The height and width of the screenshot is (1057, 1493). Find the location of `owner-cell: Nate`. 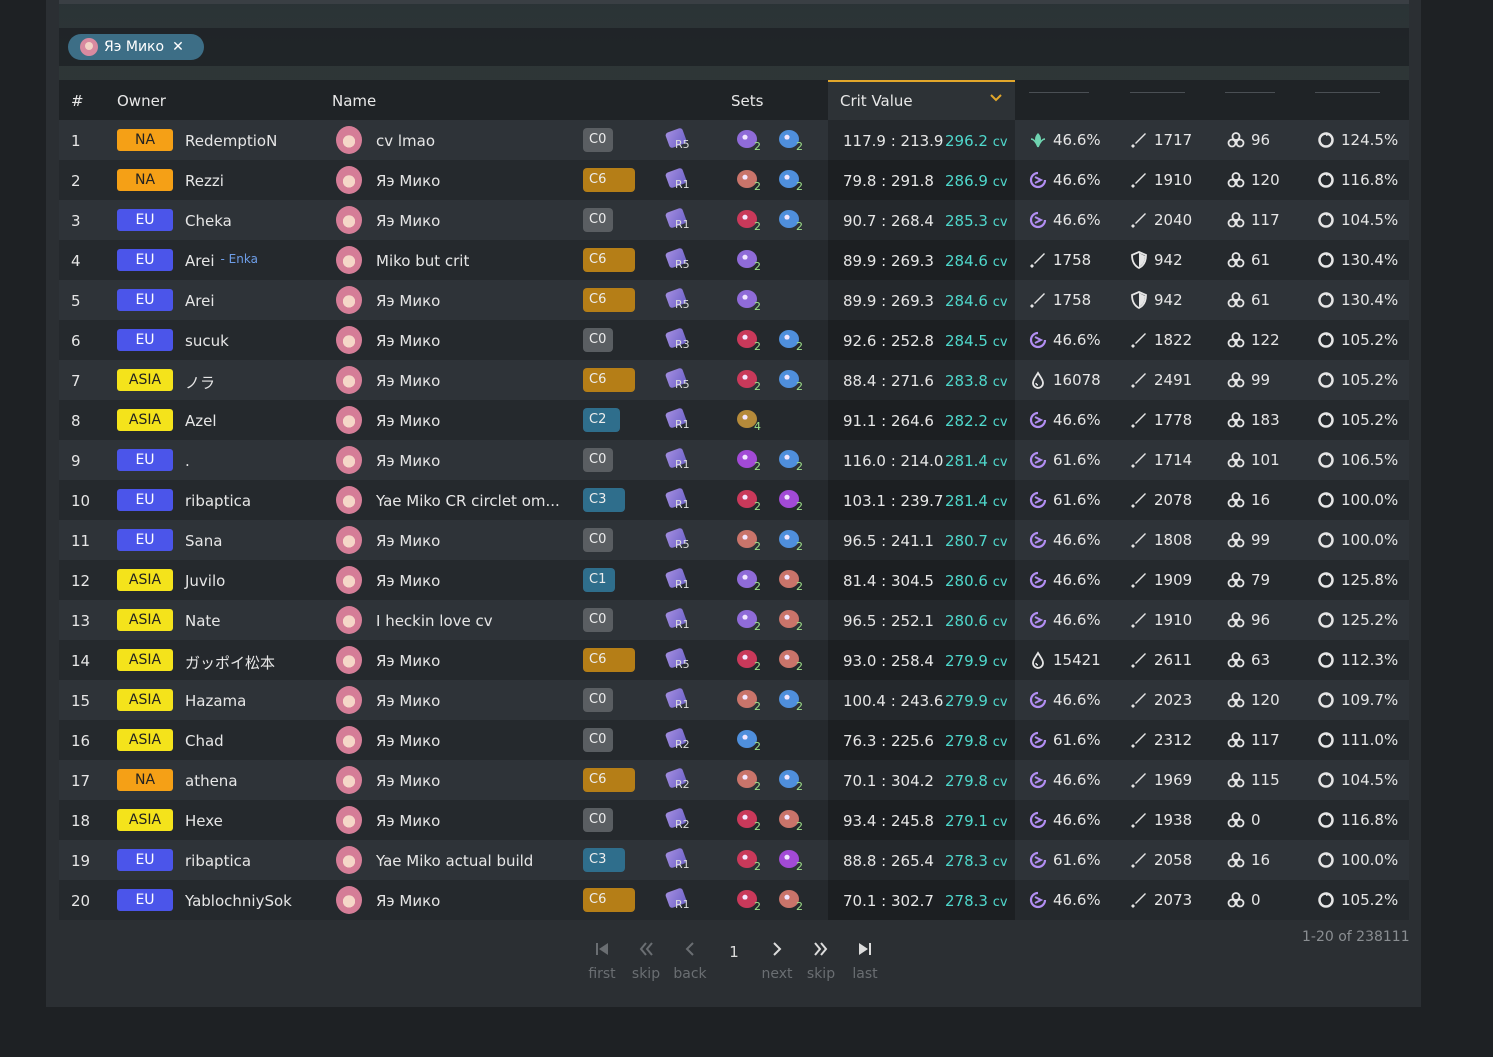

owner-cell: Nate is located at coordinates (203, 621).